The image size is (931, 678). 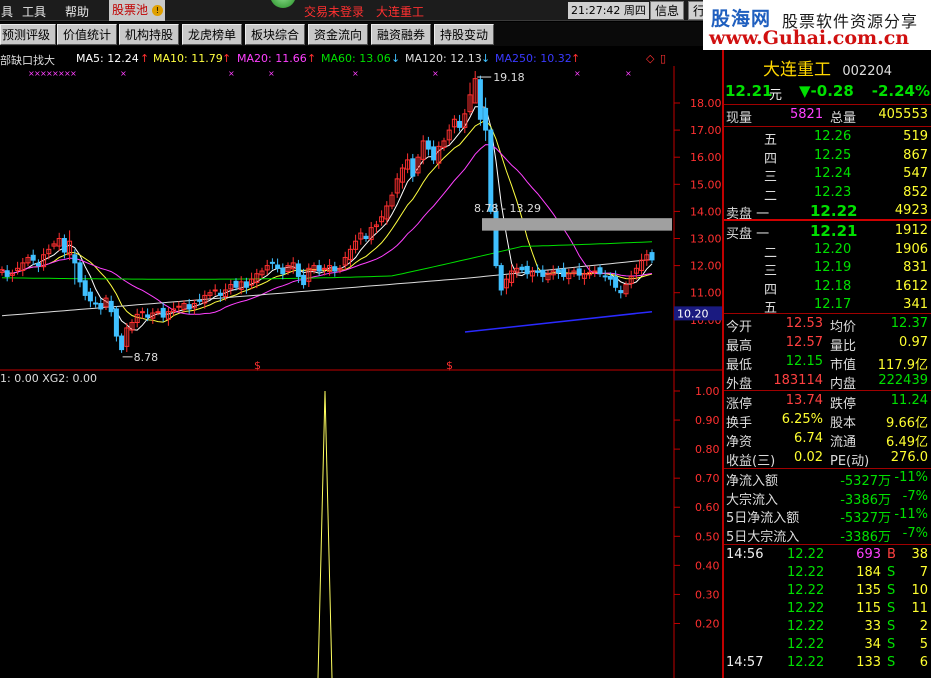 I want to click on asks-row: 五 12.26 519, so click(x=827, y=138).